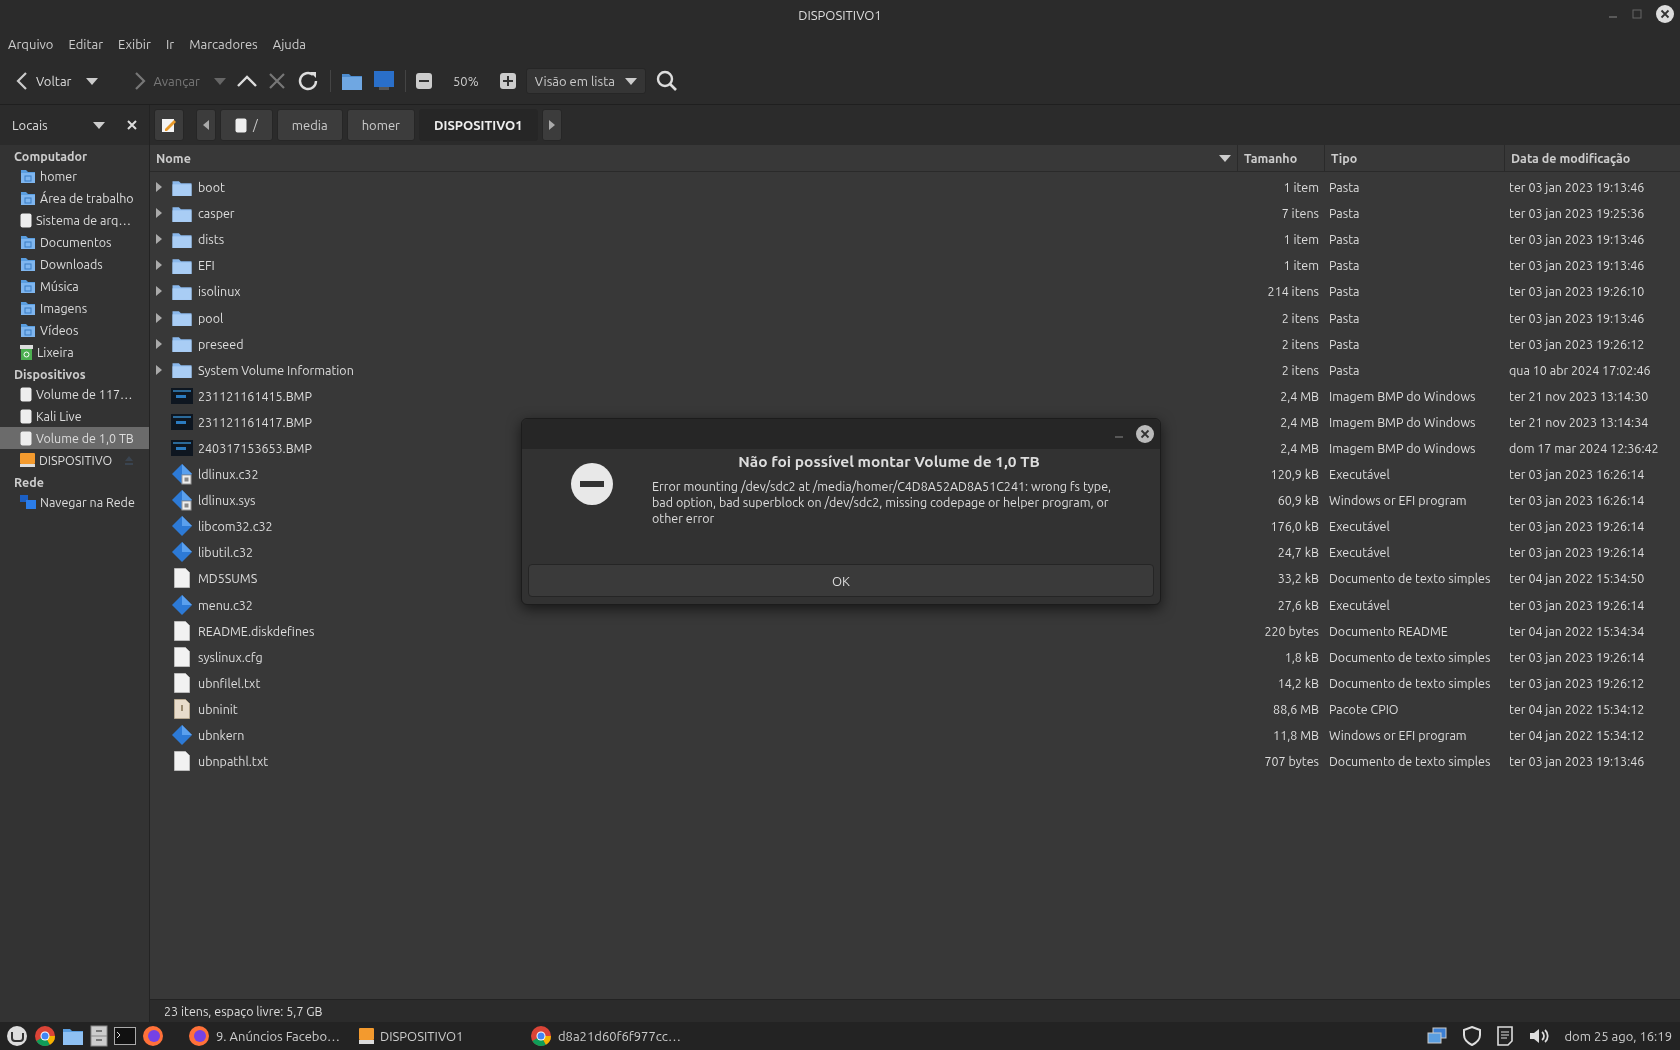  Describe the element at coordinates (74, 330) in the screenshot. I see `sidebar-item: Vídeos` at that location.